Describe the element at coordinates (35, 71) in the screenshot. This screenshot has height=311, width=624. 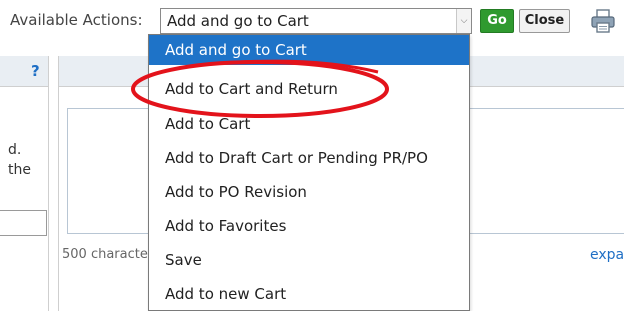
I see `help-icon: ?` at that location.